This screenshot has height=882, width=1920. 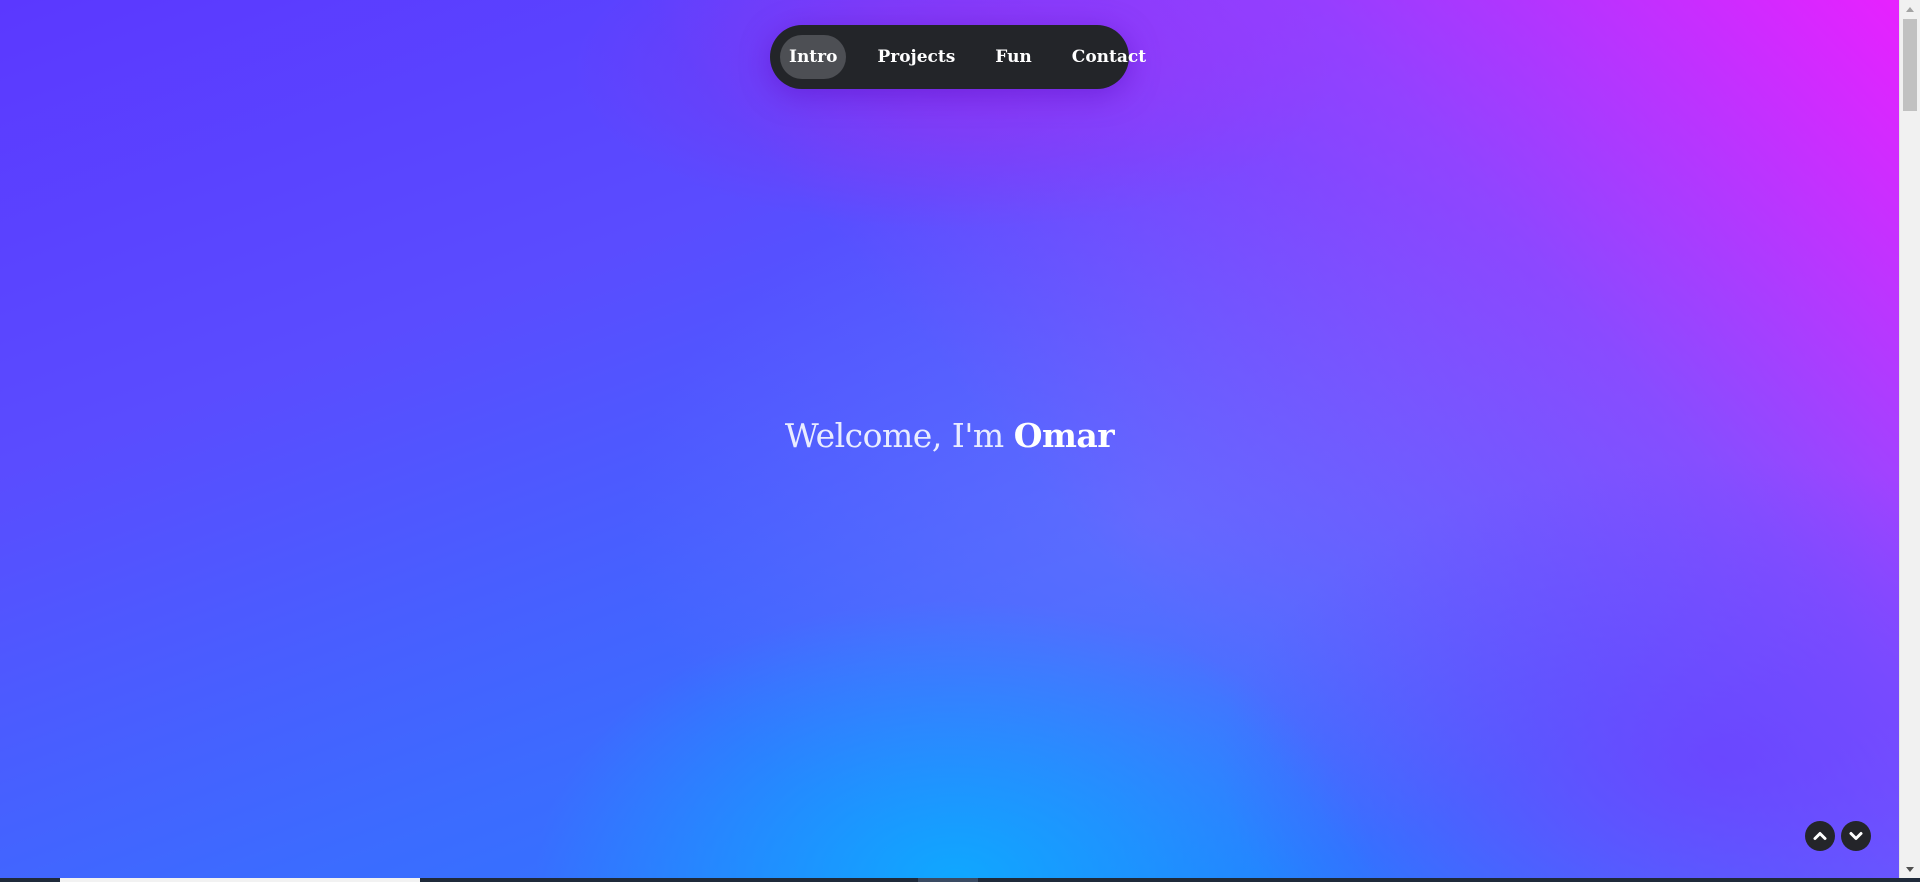 I want to click on nav-item-intro: Intro, so click(x=813, y=57).